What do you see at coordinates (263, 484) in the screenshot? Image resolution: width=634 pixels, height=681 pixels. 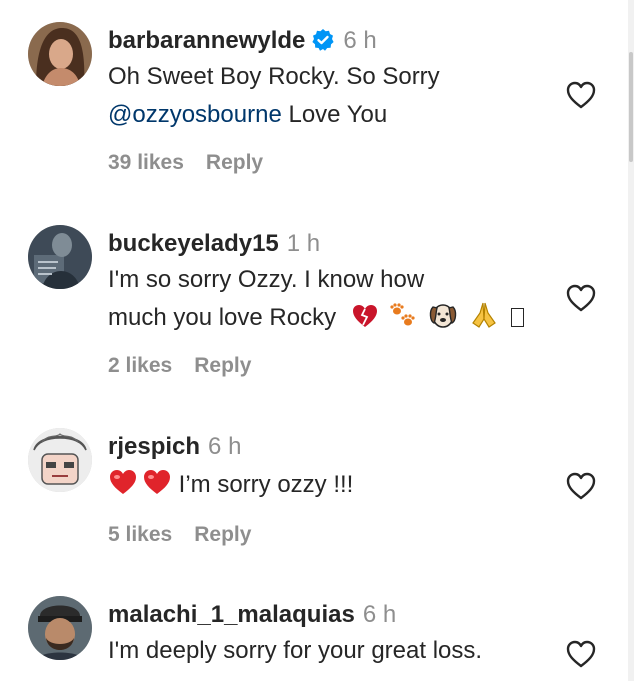 I see `comment-text-fragment: I’m sorry ozzy !!!` at bounding box center [263, 484].